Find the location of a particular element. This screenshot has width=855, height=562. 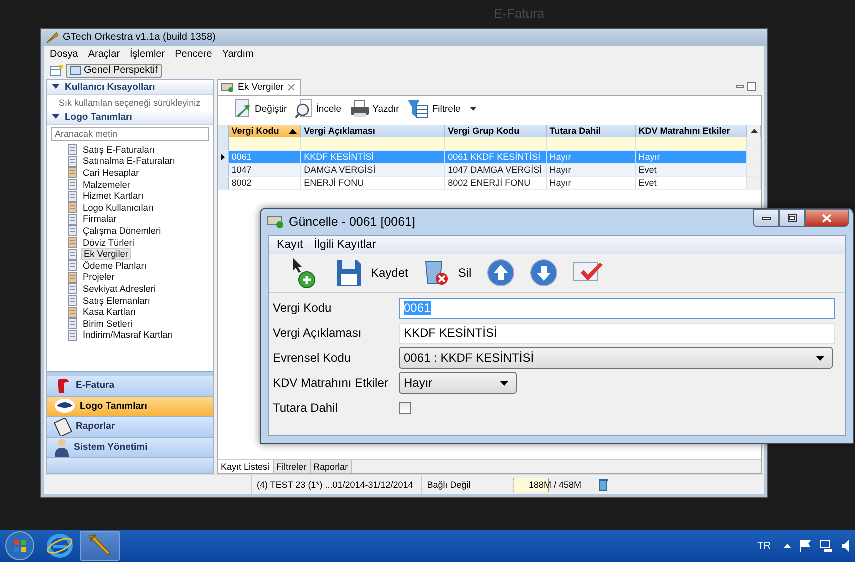

flag-icon is located at coordinates (805, 546).